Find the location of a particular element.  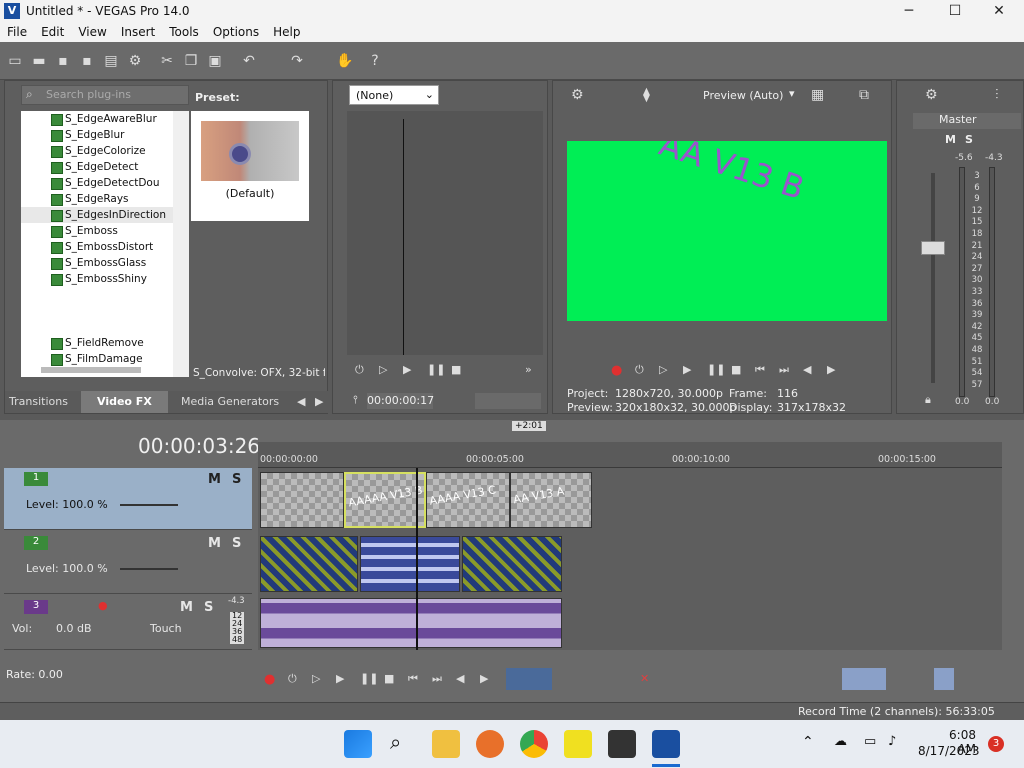

audio-clip is located at coordinates (411, 623).